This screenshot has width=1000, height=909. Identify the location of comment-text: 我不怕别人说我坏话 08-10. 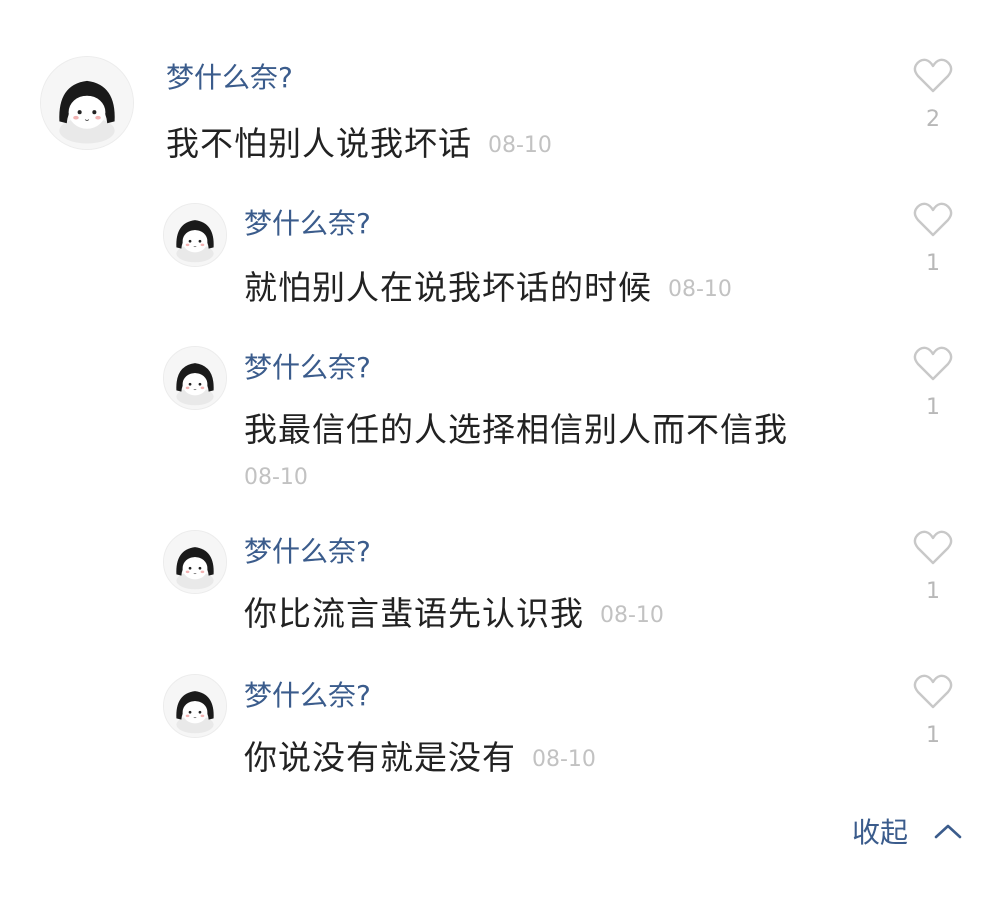
(359, 145).